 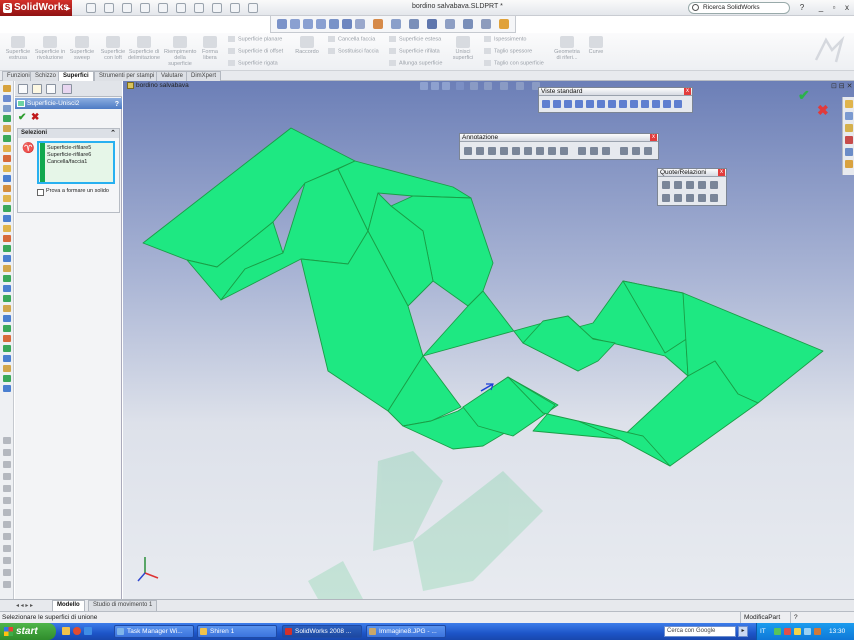 What do you see at coordinates (690, 198) in the screenshot?
I see `display-relations-icon` at bounding box center [690, 198].